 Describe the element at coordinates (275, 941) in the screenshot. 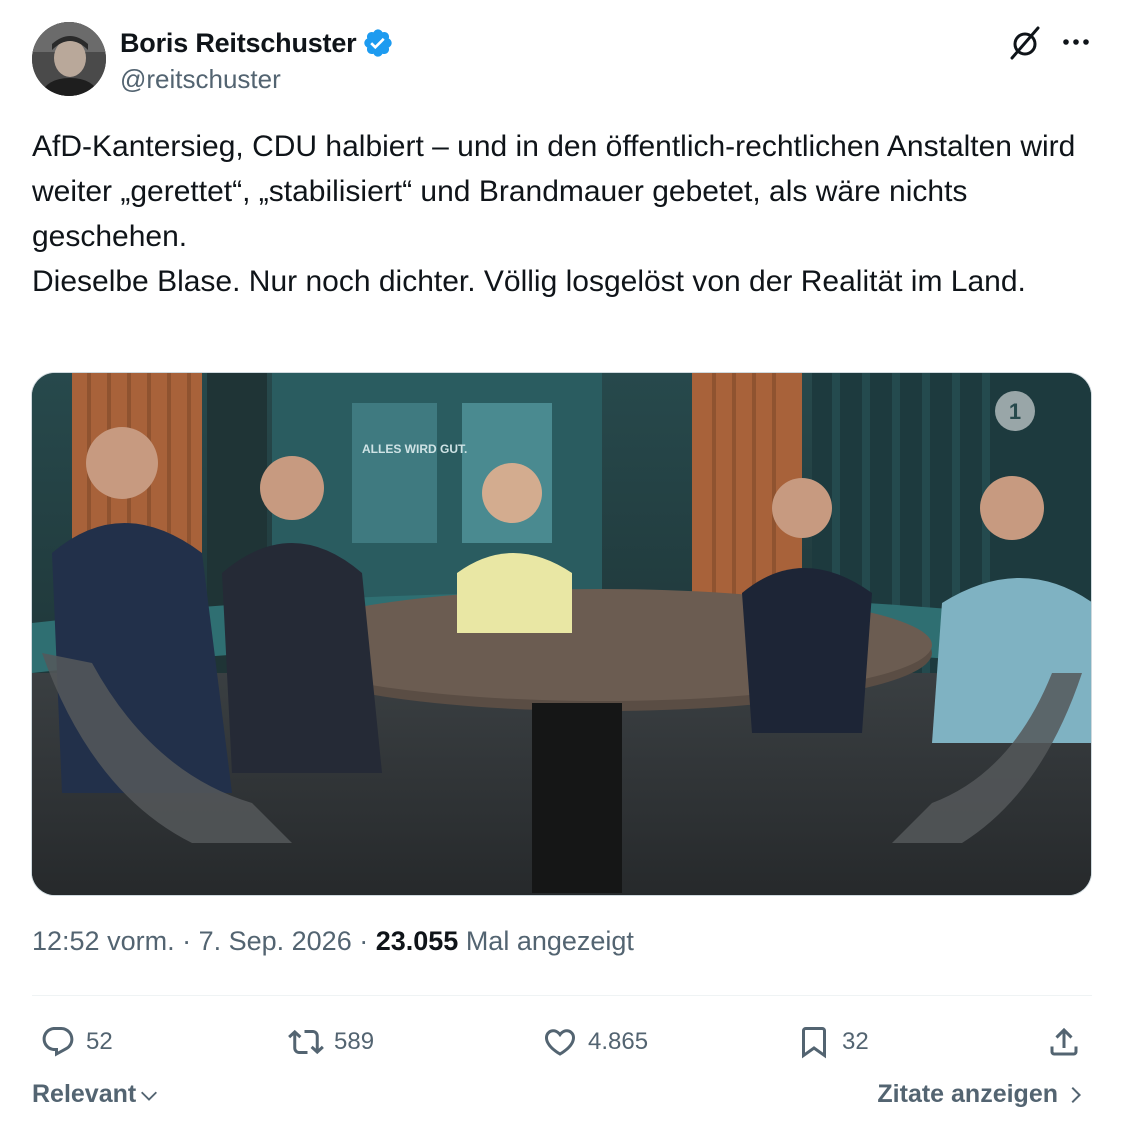

I see `tweet-date: 7. Sep. 2026` at that location.